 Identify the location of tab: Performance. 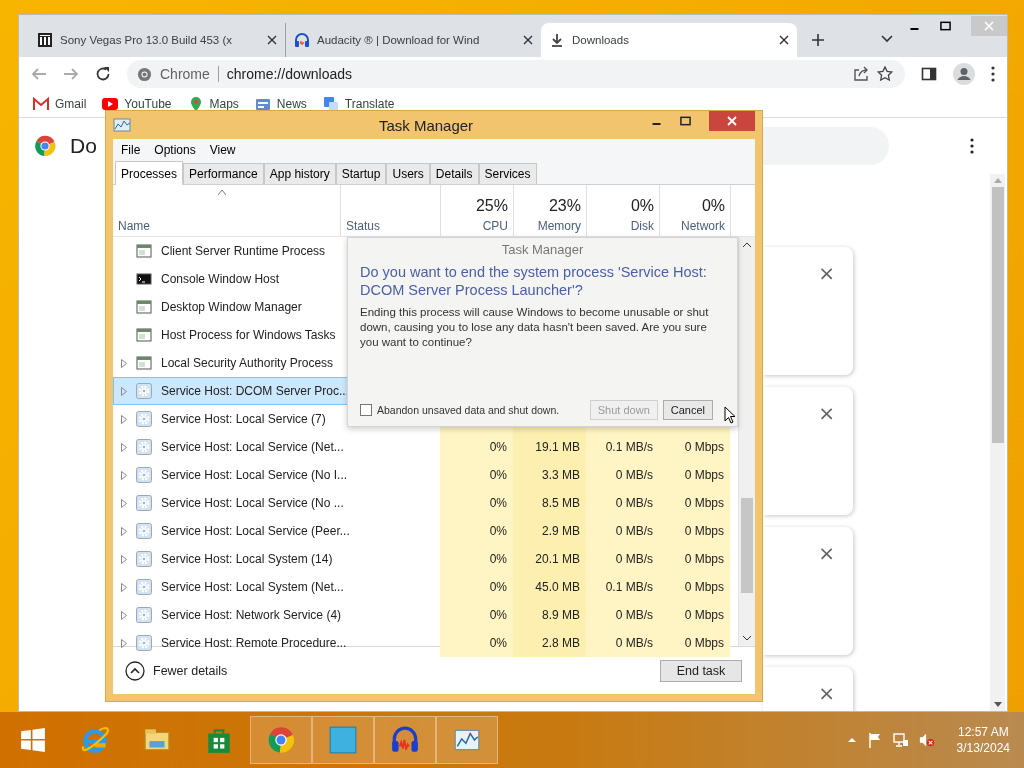
(223, 173).